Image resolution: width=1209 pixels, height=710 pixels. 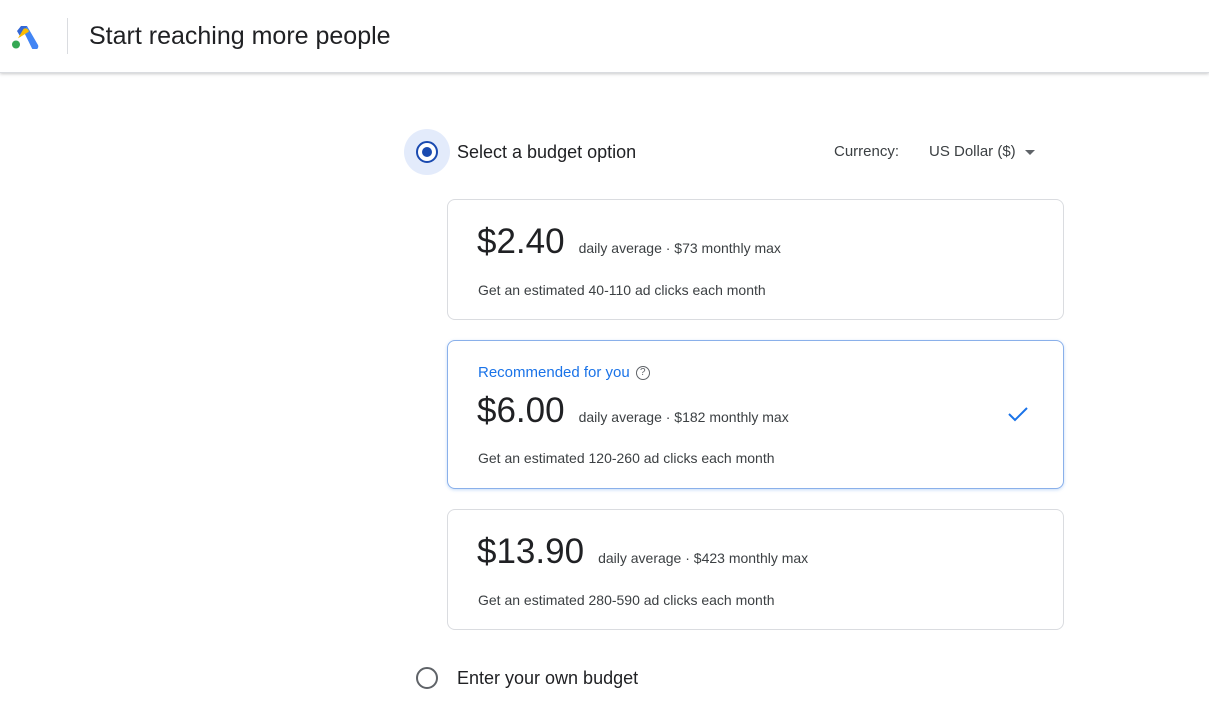 What do you see at coordinates (1018, 414) in the screenshot?
I see `checkmark-icon` at bounding box center [1018, 414].